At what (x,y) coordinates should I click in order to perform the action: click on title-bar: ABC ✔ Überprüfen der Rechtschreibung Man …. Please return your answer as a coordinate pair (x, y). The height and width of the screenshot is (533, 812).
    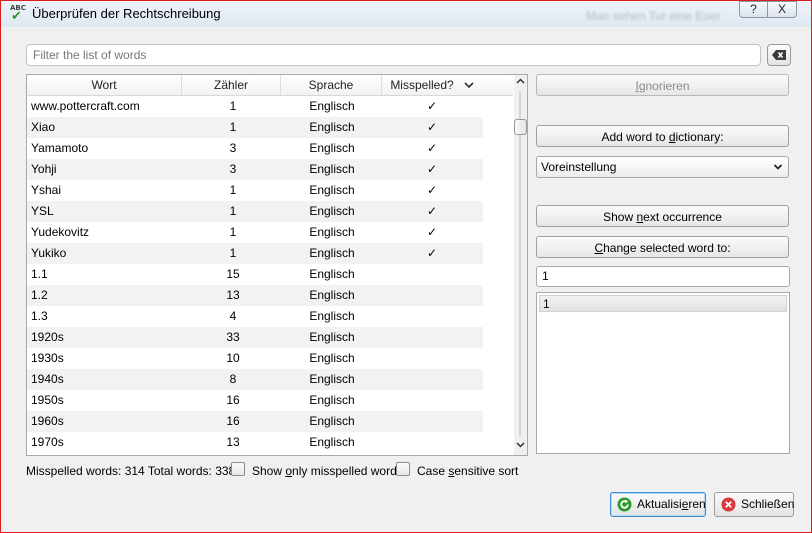
    Looking at the image, I should click on (406, 14).